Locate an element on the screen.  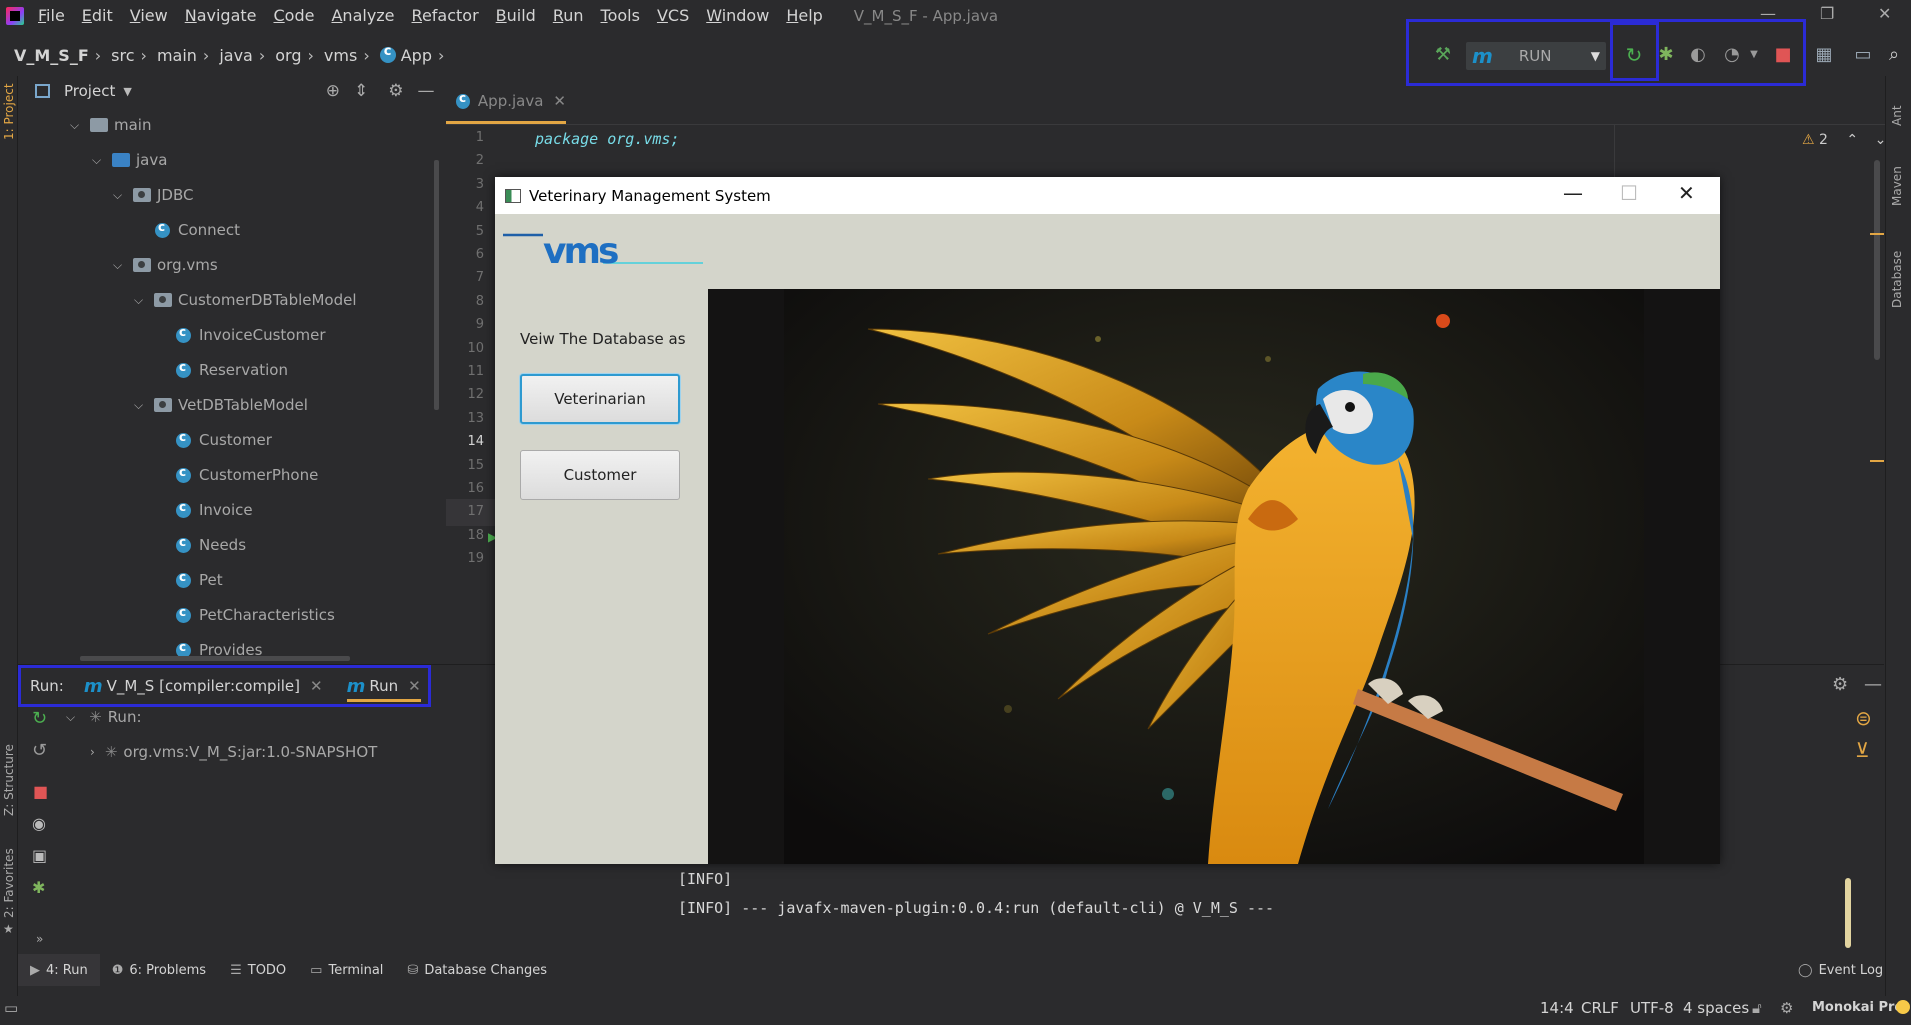
tree-item: Invoice is located at coordinates (214, 510).